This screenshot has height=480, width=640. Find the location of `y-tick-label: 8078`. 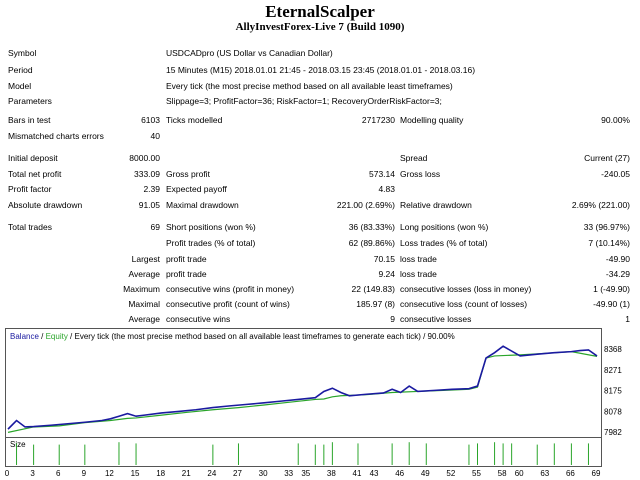

y-tick-label: 8078 is located at coordinates (613, 411).